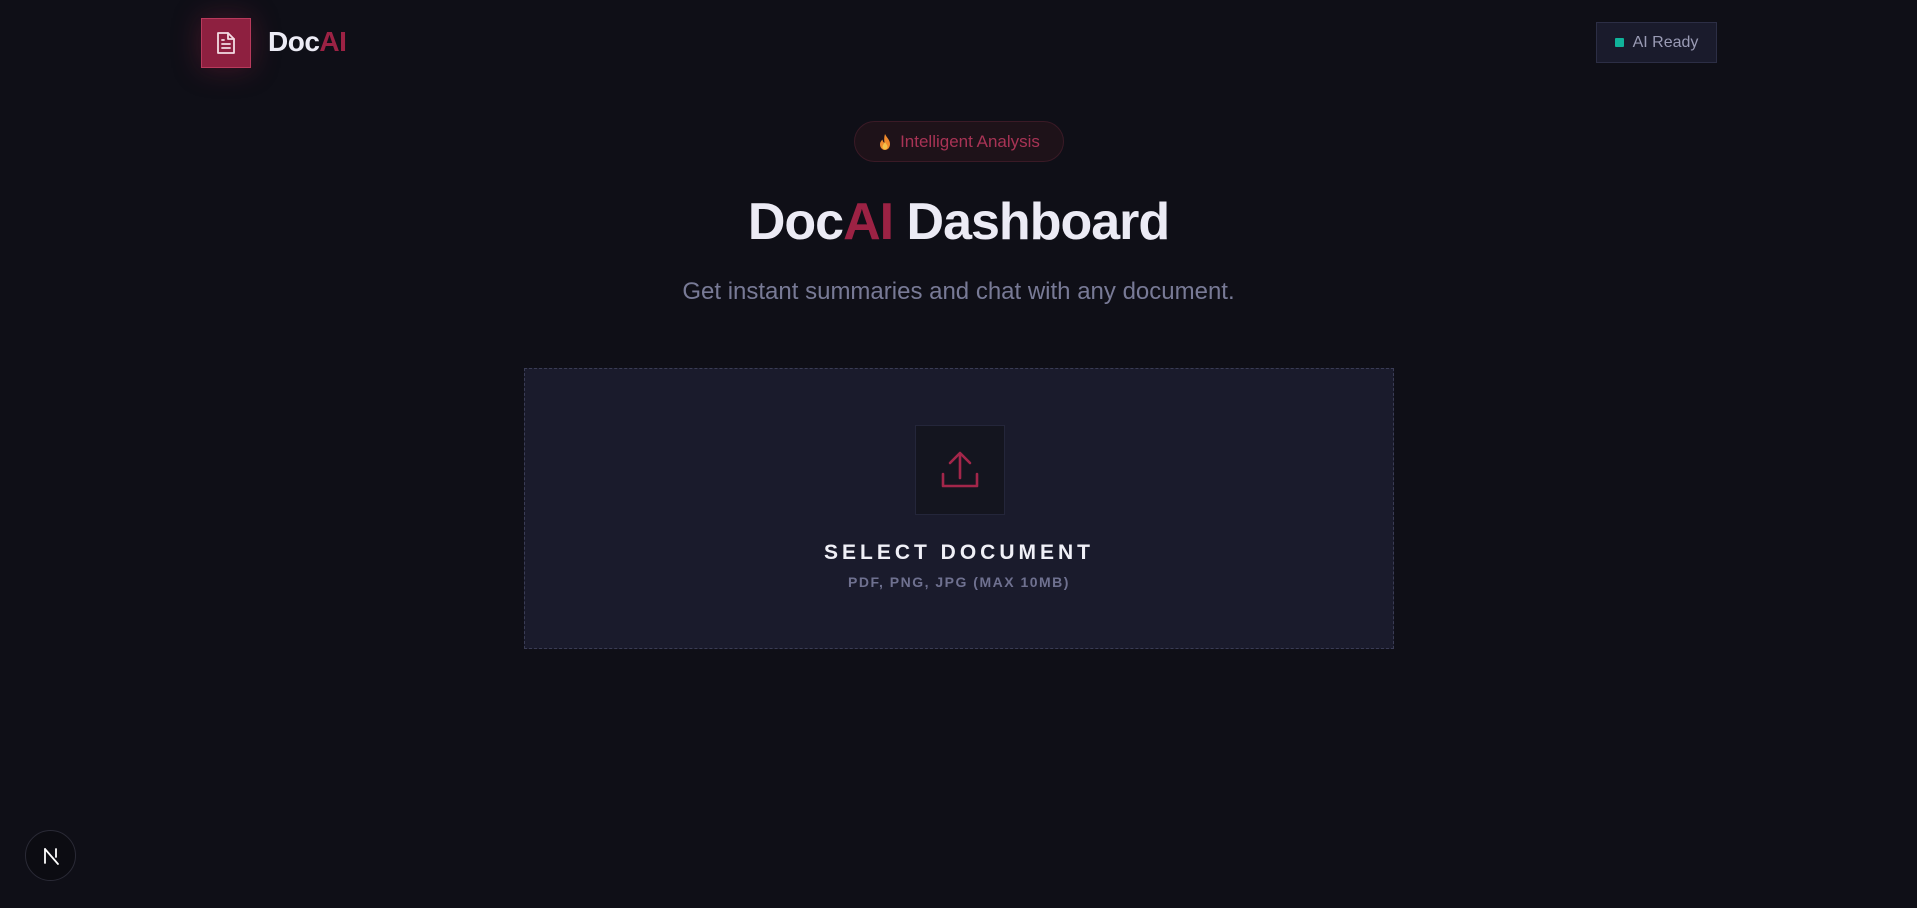 The width and height of the screenshot is (1917, 908). Describe the element at coordinates (885, 141) in the screenshot. I see `flame-icon` at that location.